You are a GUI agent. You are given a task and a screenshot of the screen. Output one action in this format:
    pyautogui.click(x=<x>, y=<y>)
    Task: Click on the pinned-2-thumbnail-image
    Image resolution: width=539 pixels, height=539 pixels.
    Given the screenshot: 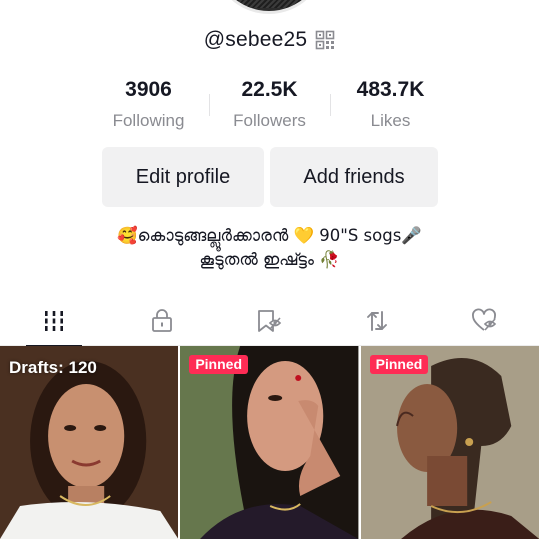 What is the action you would take?
    pyautogui.click(x=449, y=442)
    